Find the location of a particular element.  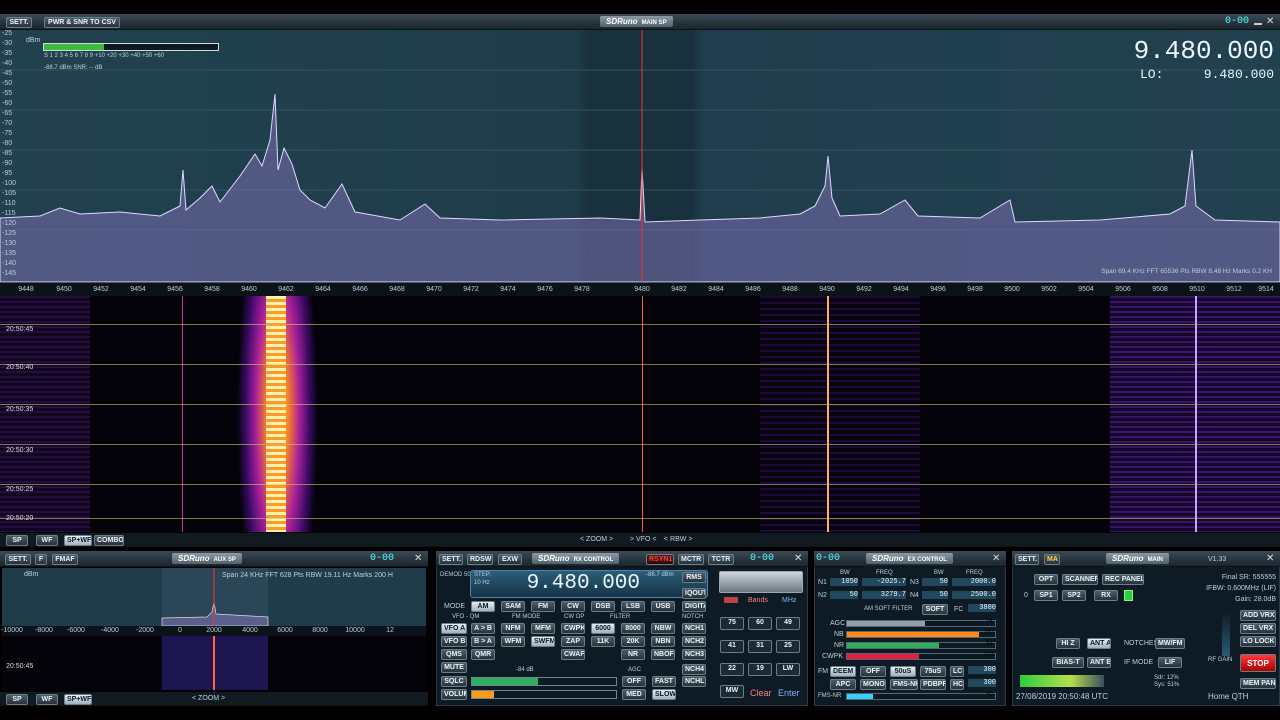

aux-f-button: F is located at coordinates (41, 559).